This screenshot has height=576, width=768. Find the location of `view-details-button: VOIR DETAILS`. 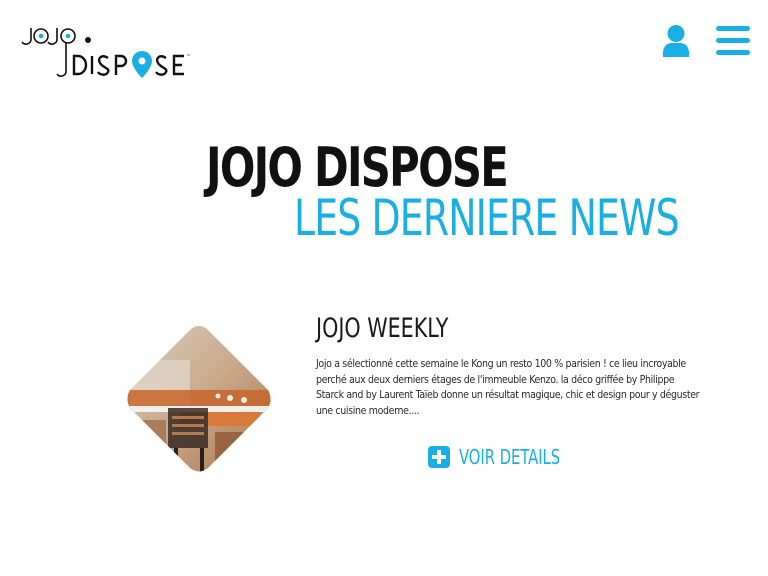

view-details-button: VOIR DETAILS is located at coordinates (505, 457).